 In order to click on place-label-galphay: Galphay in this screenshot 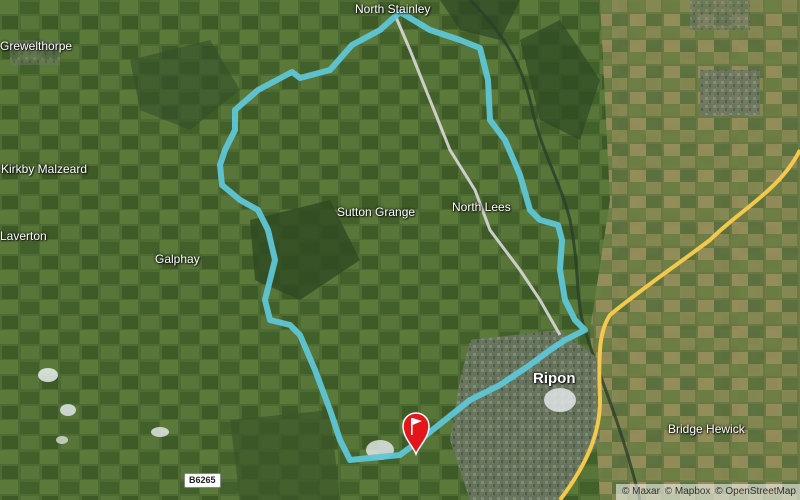, I will do `click(177, 259)`.